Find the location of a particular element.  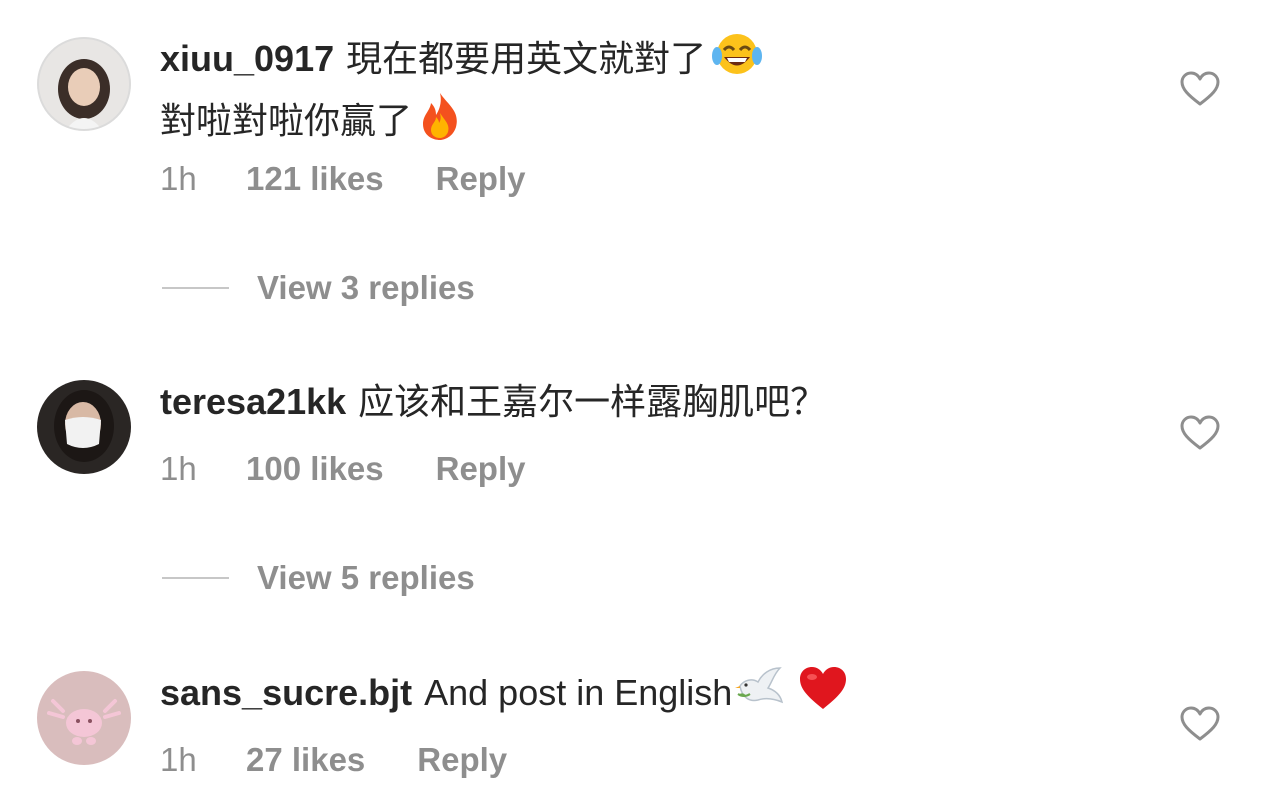

comment-text: 對啦對啦你贏了 is located at coordinates (286, 120).